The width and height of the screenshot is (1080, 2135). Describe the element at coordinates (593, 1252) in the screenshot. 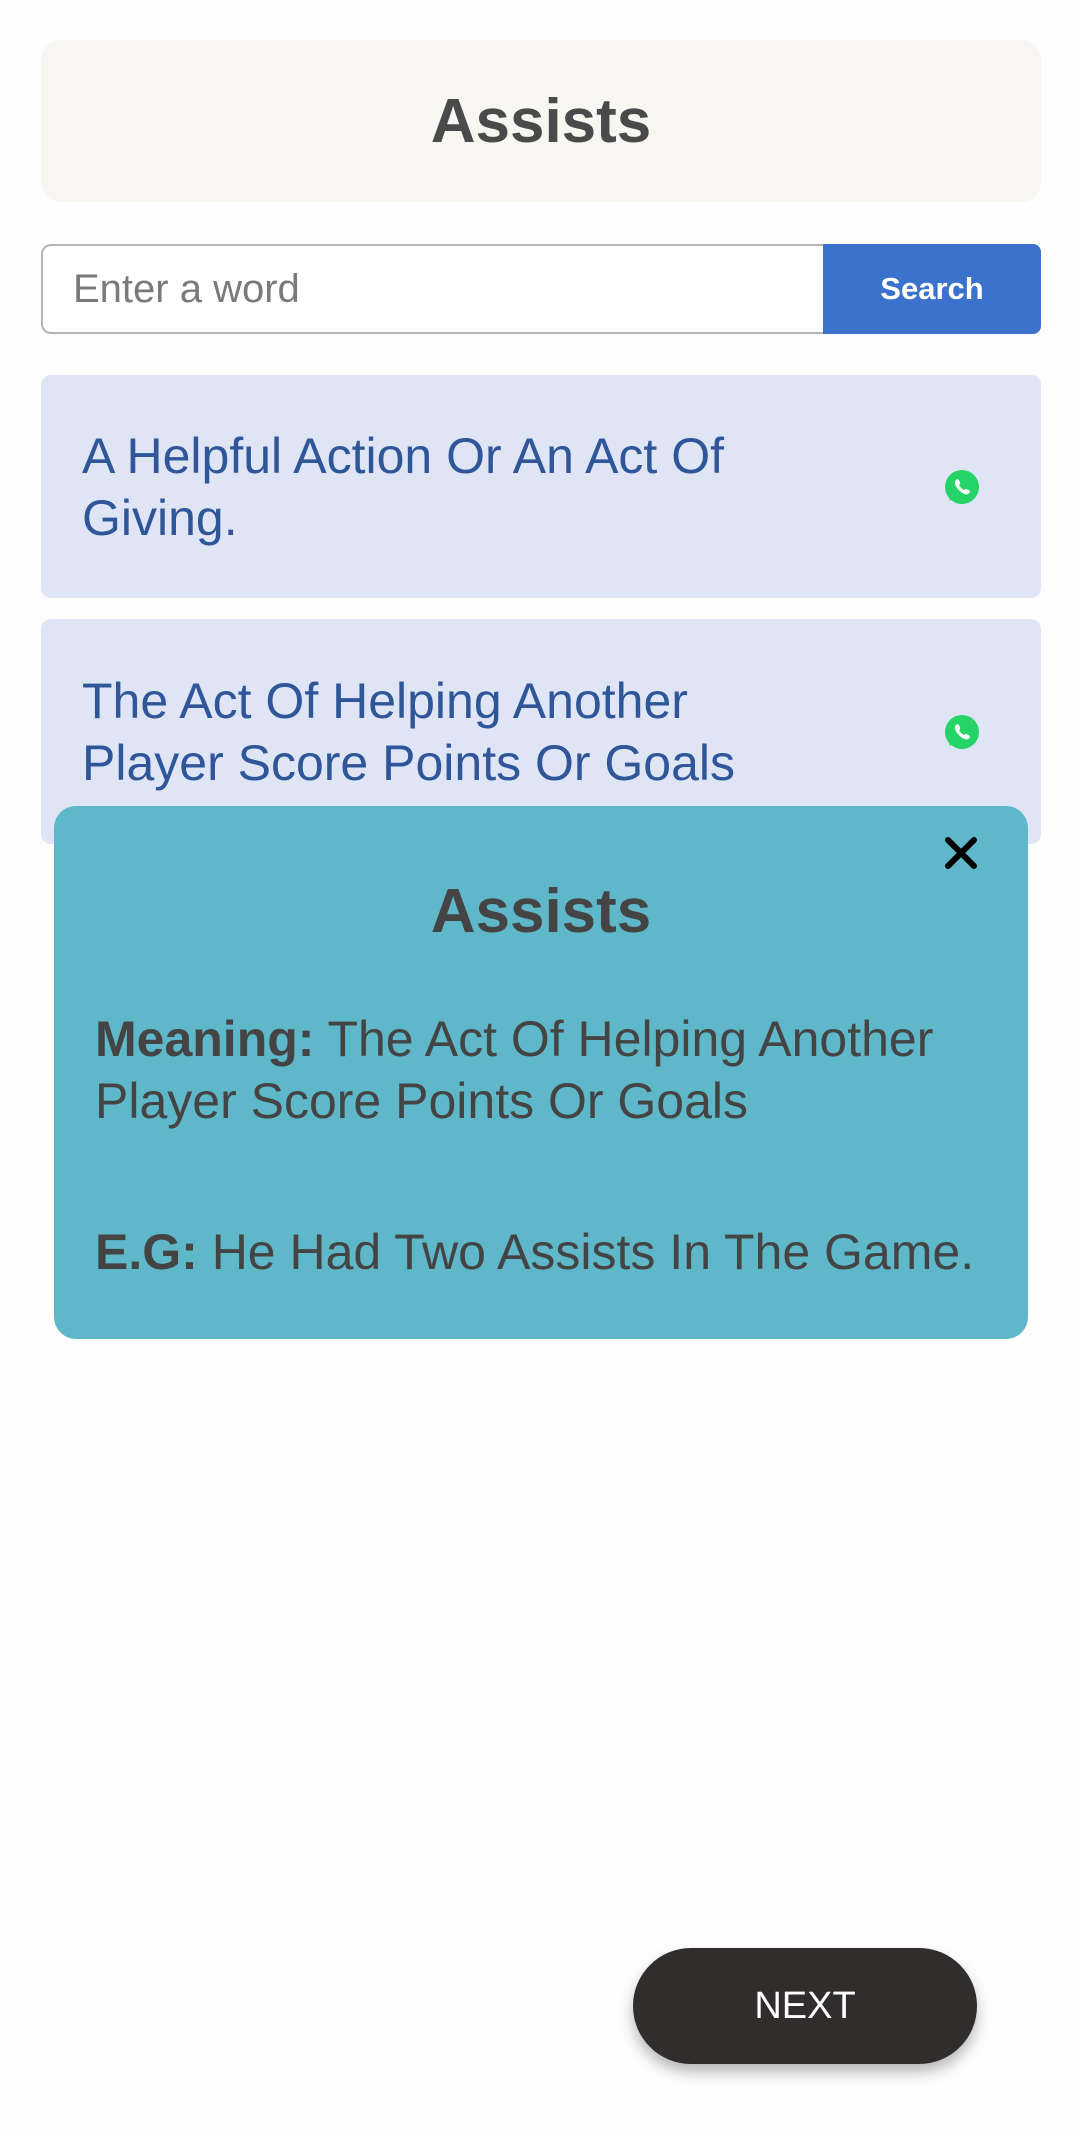

I see `example-value: He Had Two Assists In The Game.` at that location.